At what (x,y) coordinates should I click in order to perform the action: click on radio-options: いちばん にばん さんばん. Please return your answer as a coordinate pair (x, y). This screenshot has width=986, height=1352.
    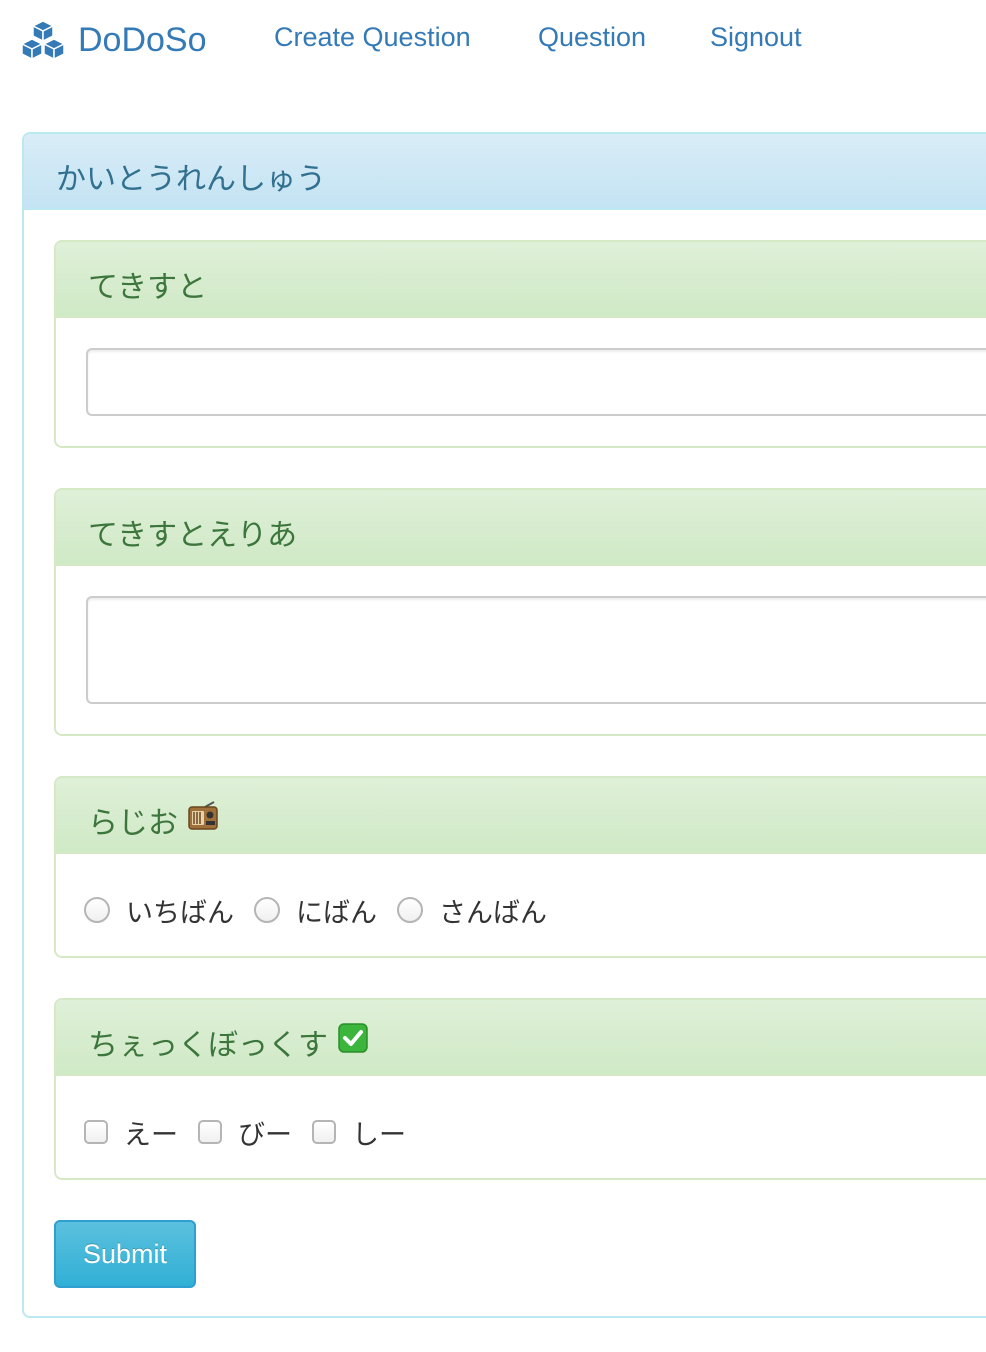
    Looking at the image, I should click on (325, 910).